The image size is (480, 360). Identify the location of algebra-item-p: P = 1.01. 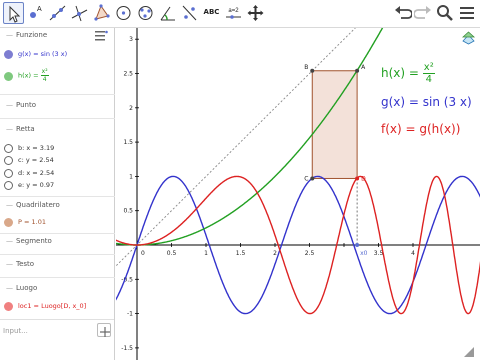
(57, 223).